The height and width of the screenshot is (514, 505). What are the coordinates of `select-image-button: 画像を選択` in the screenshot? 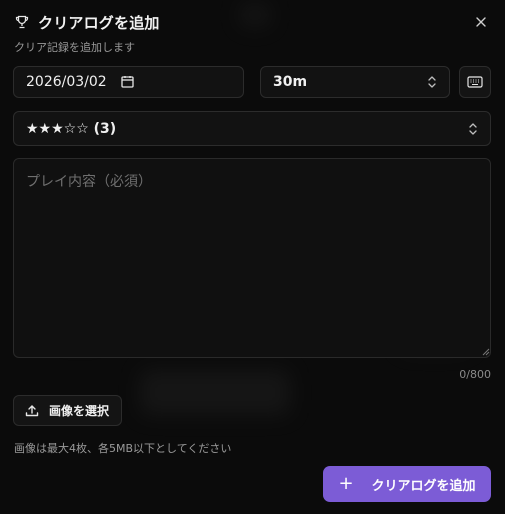 It's located at (67, 410).